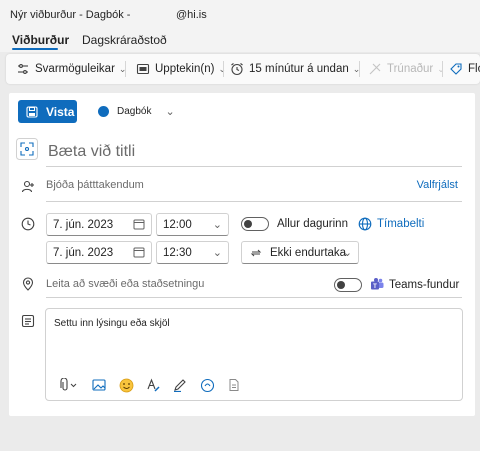 Image resolution: width=480 pixels, height=451 pixels. Describe the element at coordinates (365, 224) in the screenshot. I see `globe-icon` at that location.